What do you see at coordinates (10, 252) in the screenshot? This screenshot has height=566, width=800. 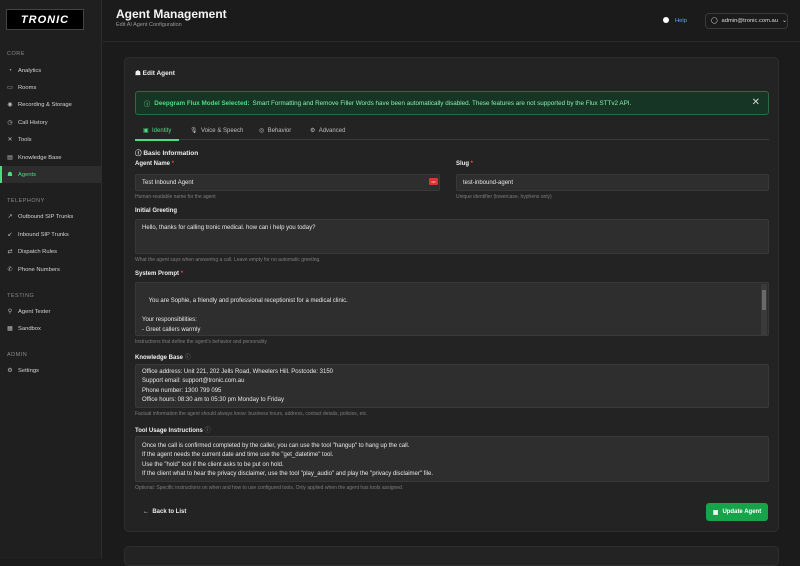 I see `dispatch-icon: ⇄` at bounding box center [10, 252].